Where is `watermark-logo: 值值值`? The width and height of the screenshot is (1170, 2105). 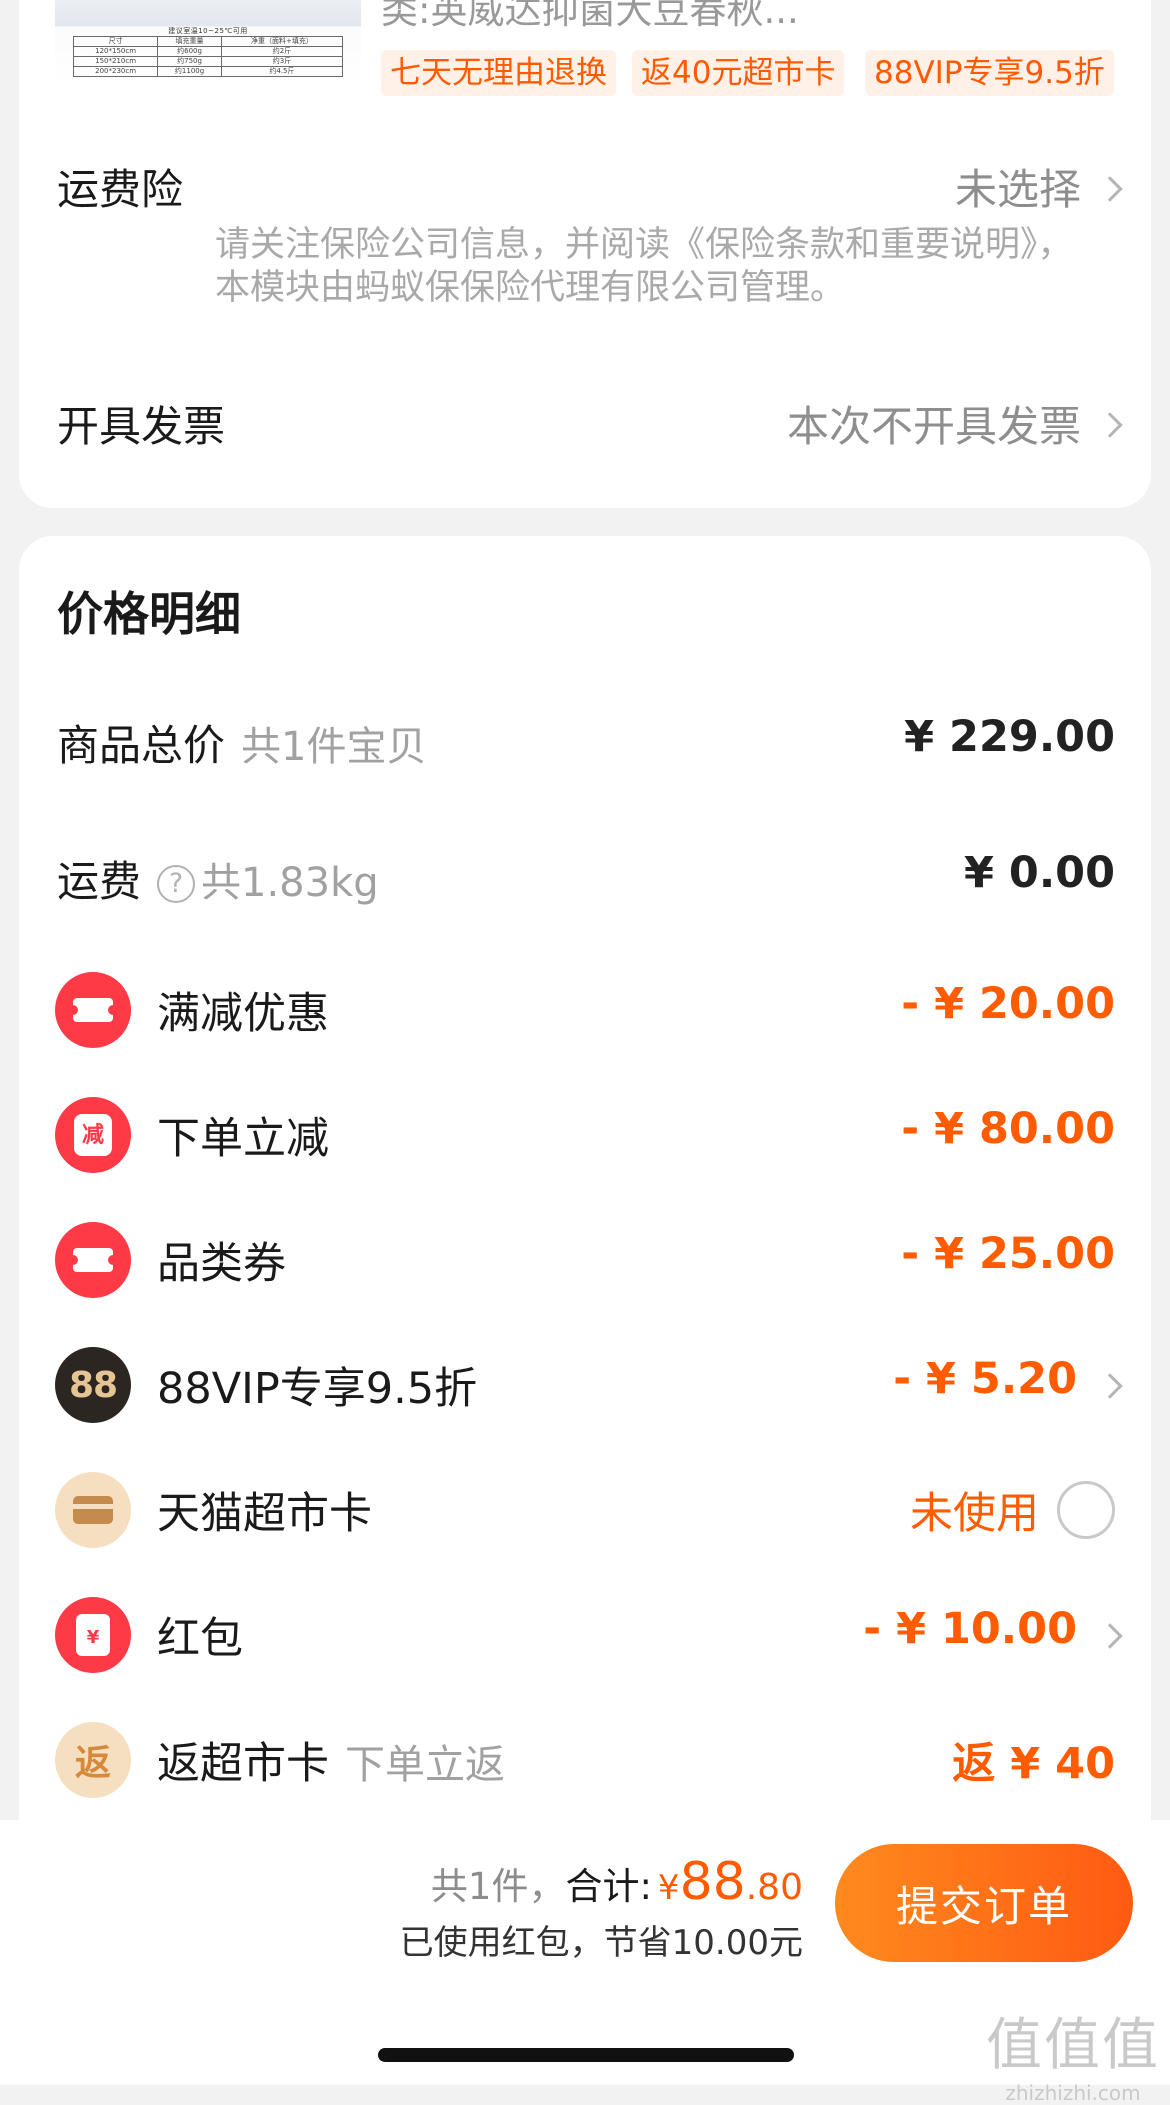
watermark-logo: 值值值 is located at coordinates (1073, 2045).